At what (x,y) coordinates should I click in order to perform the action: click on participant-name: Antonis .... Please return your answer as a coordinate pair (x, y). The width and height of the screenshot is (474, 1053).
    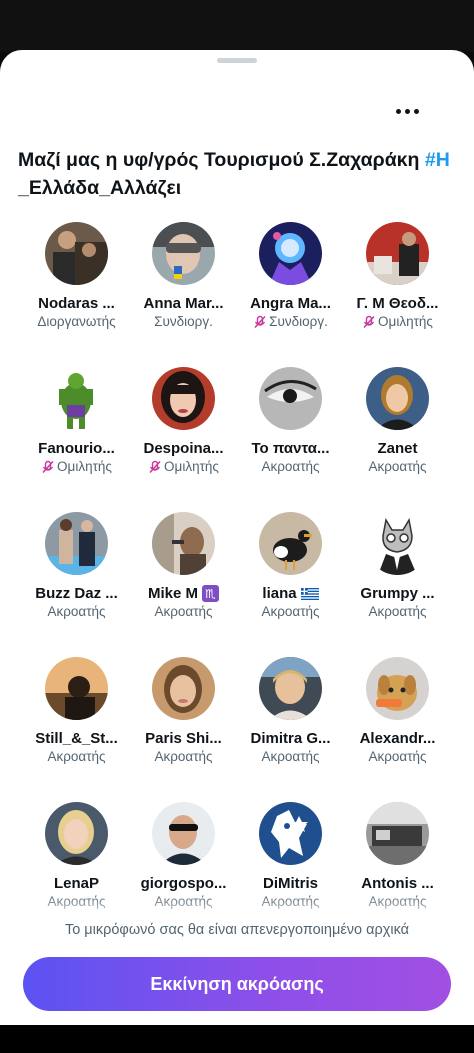
    Looking at the image, I should click on (397, 883).